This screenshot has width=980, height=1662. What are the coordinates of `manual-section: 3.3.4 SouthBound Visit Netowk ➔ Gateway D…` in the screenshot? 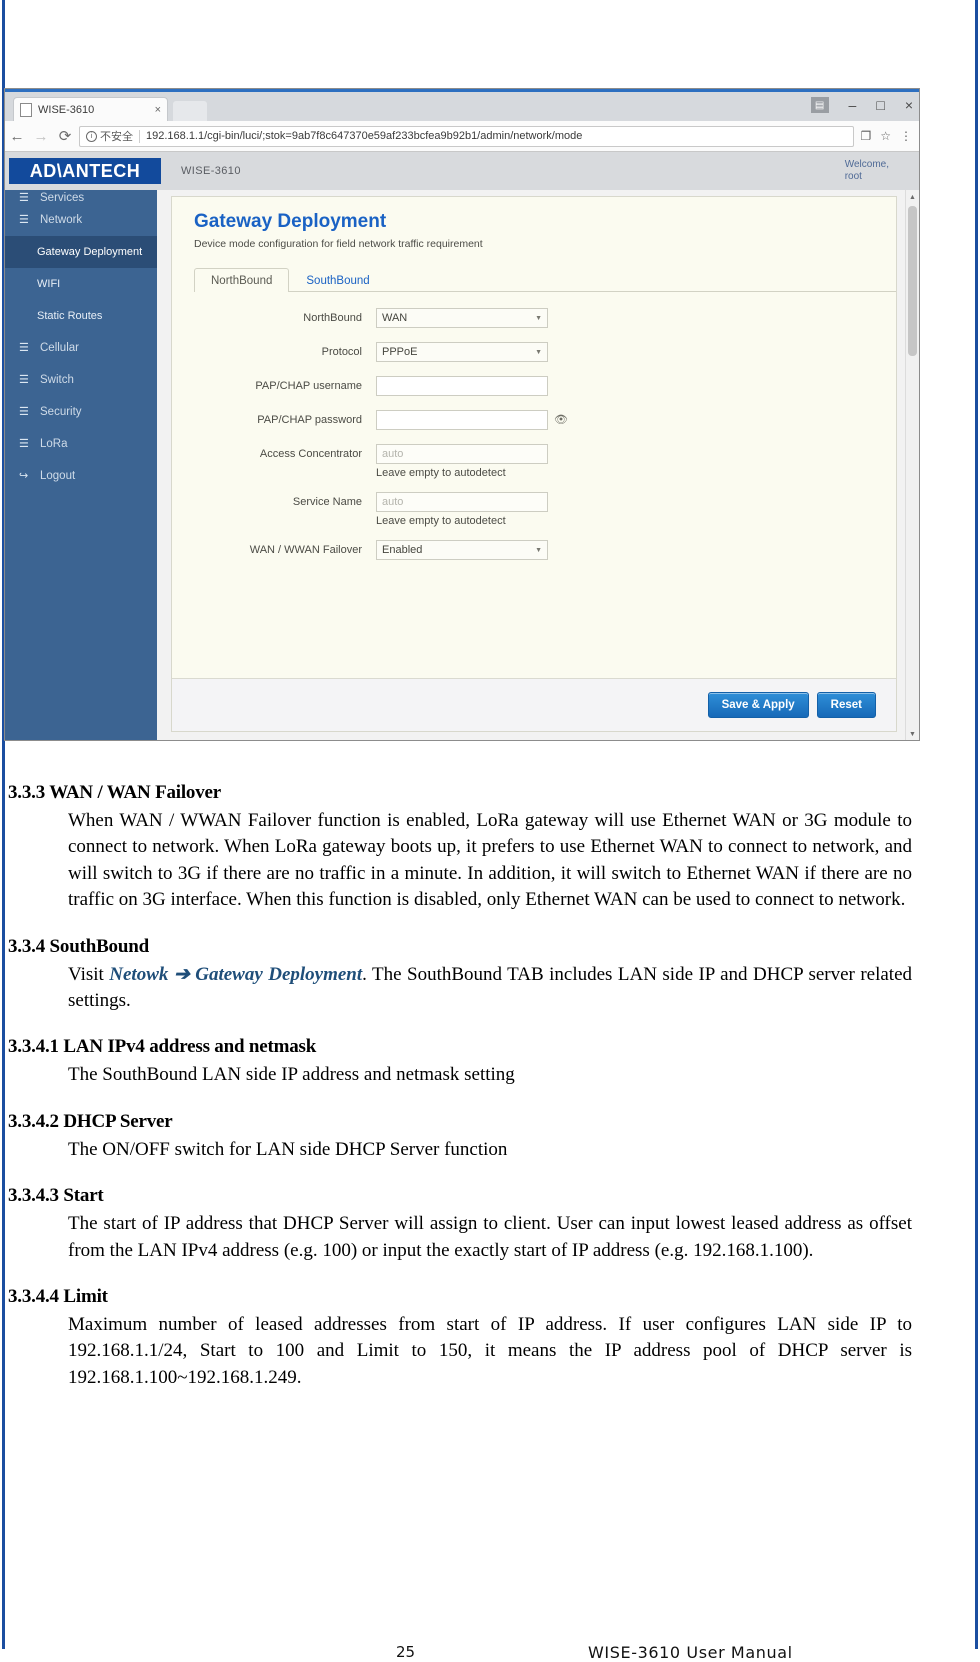 It's located at (490, 975).